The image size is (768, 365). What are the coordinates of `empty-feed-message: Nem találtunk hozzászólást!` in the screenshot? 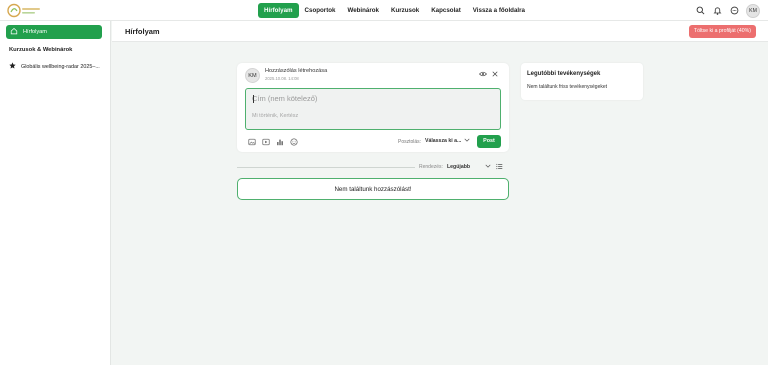 It's located at (373, 189).